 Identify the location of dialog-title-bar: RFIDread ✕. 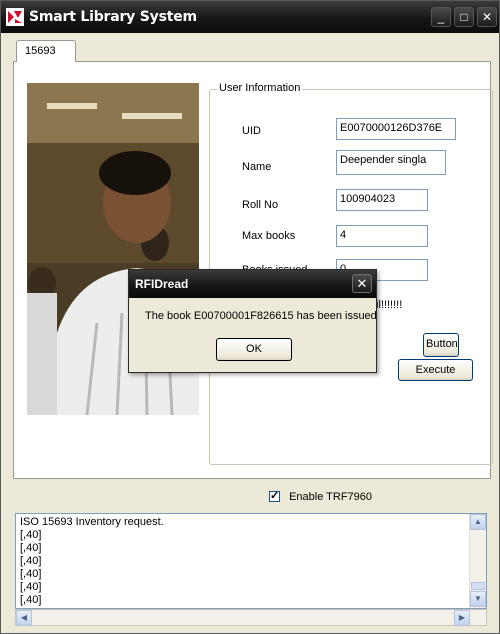
(252, 284).